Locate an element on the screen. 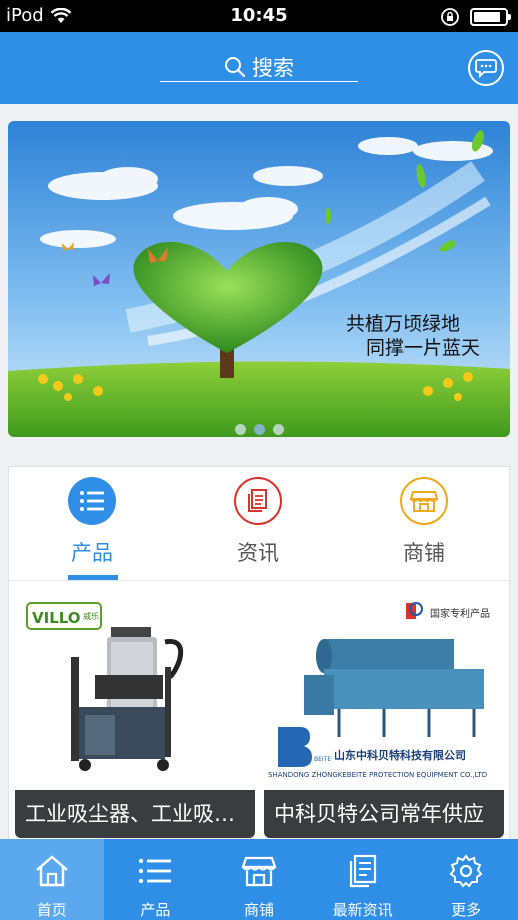 The image size is (518, 920). nav-more-label: 更多 is located at coordinates (466, 910).